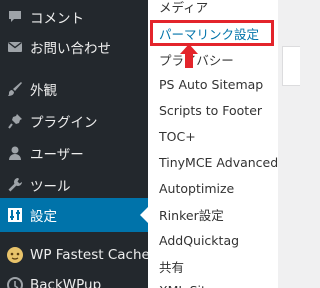 The width and height of the screenshot is (320, 288). Describe the element at coordinates (213, 136) in the screenshot. I see `submenu-item-toc-plus: TOC+` at that location.